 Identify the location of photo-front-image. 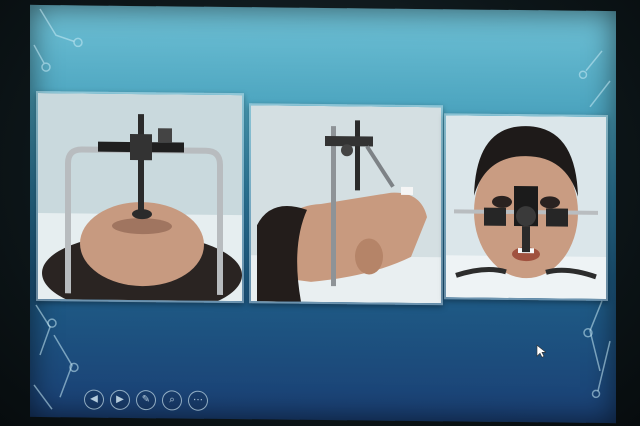
(526, 207).